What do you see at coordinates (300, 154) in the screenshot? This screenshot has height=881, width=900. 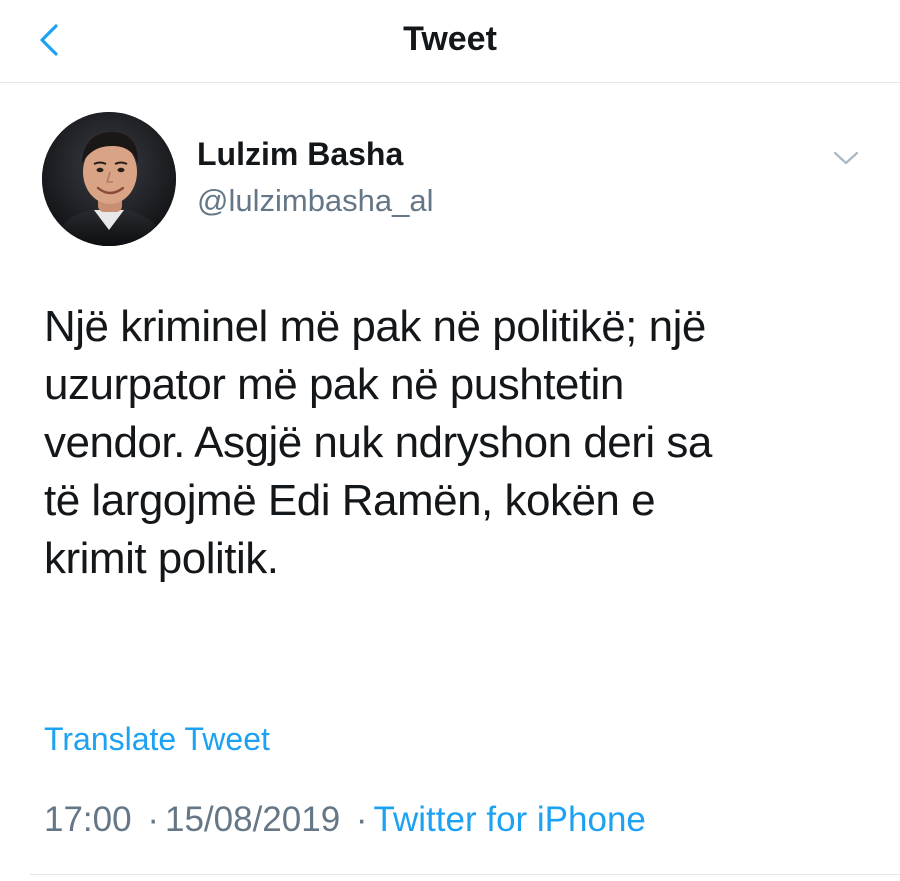 I see `author-name: Lulzim Basha` at bounding box center [300, 154].